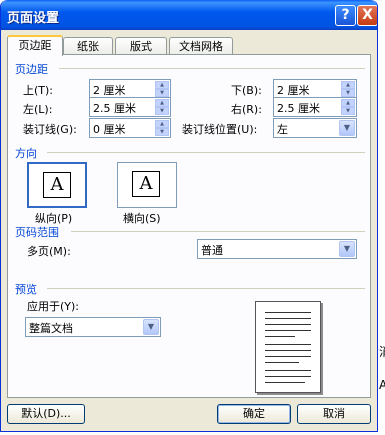 Image resolution: width=385 pixels, height=435 pixels. Describe the element at coordinates (38, 109) in the screenshot. I see `left-margin-label: 左(L):` at that location.